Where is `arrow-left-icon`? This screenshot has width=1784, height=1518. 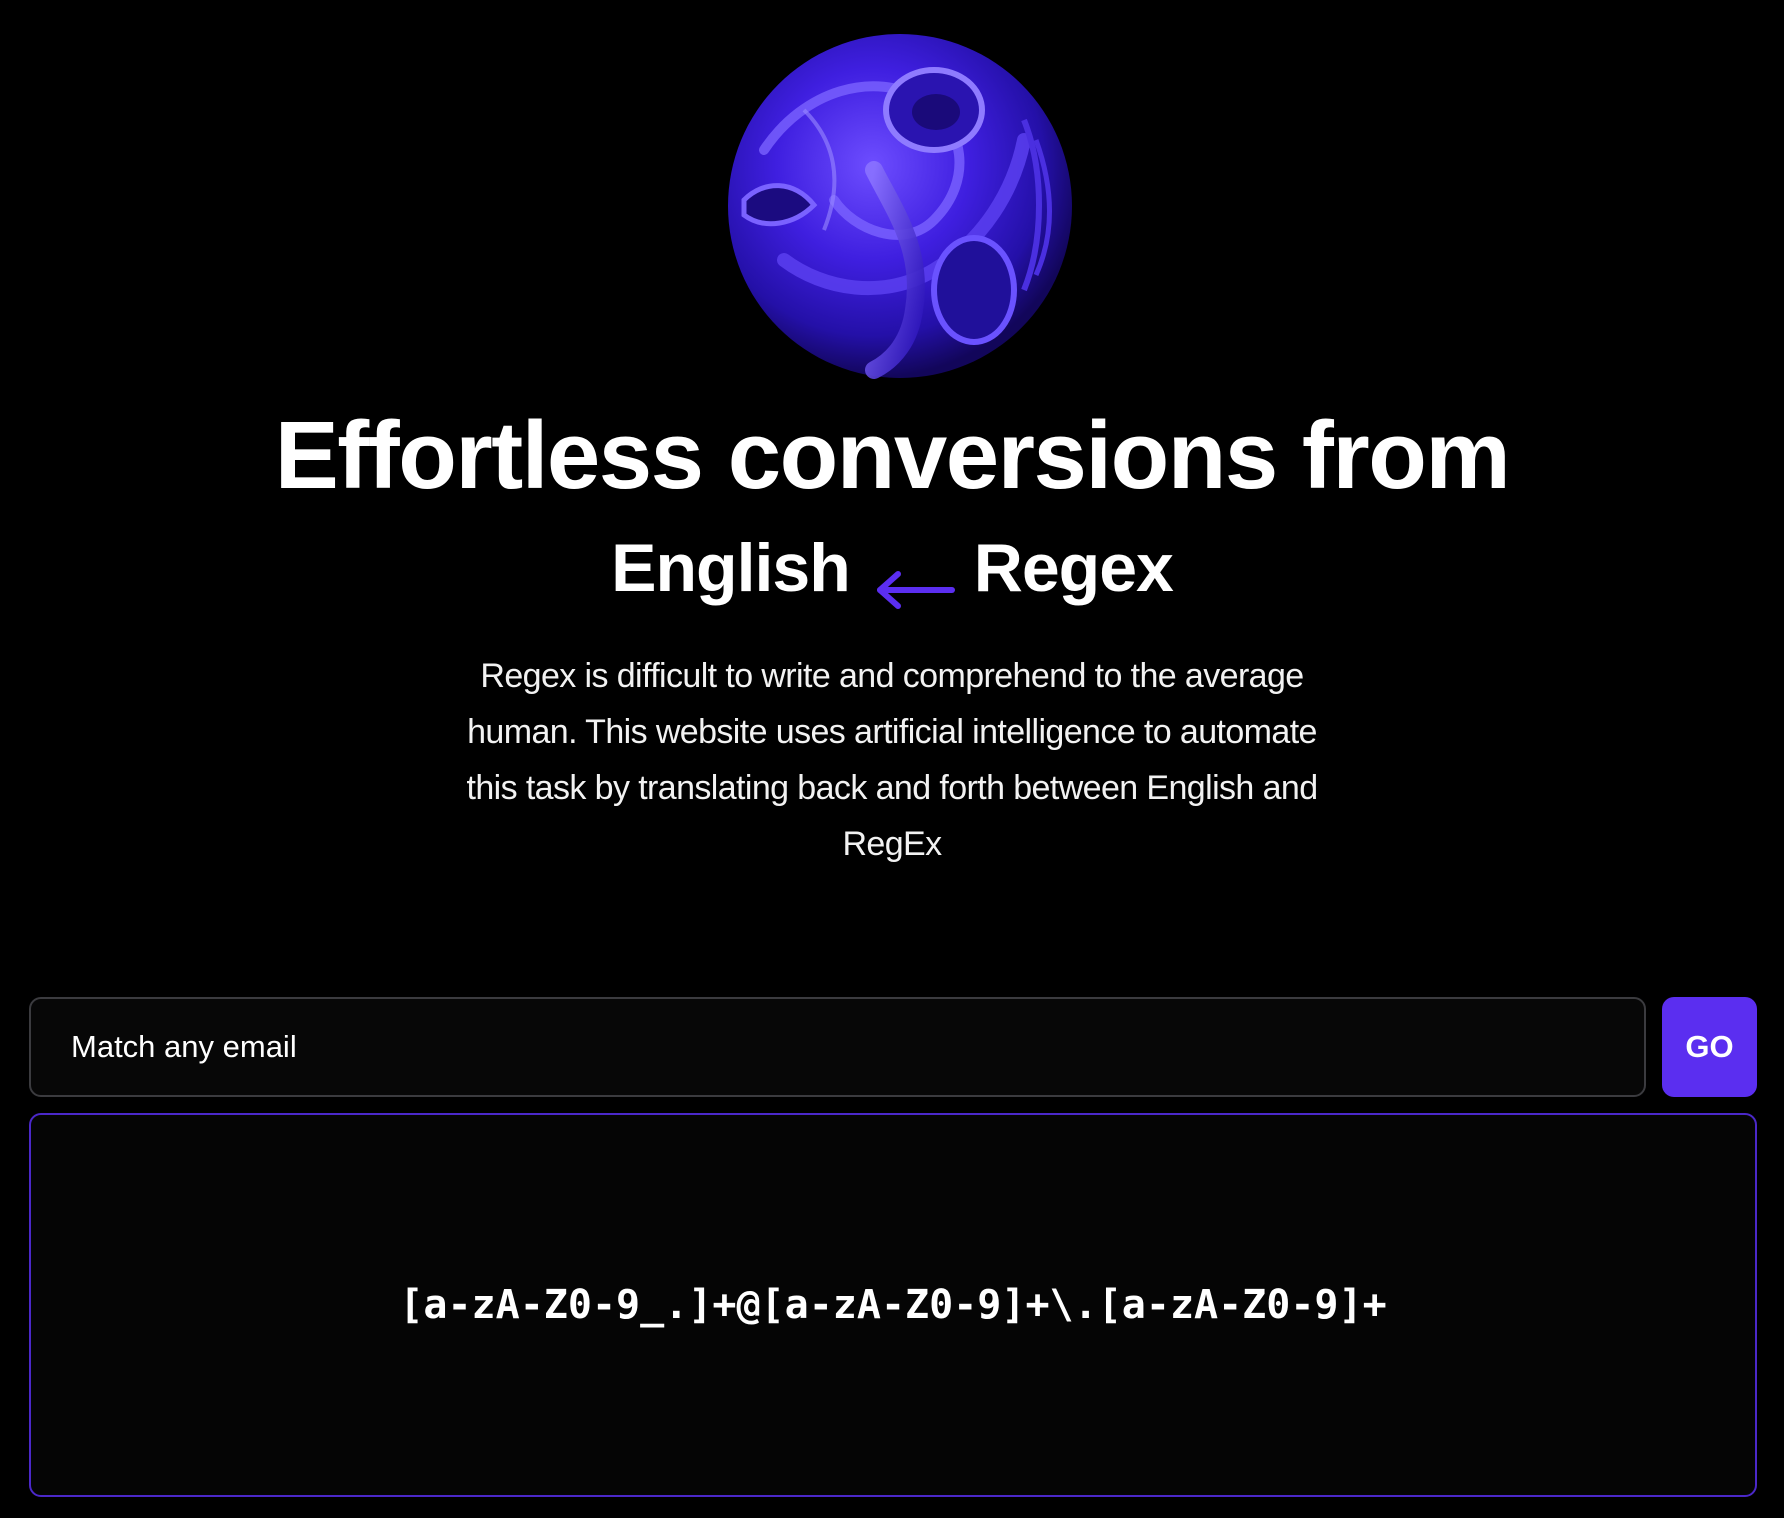
arrow-left-icon is located at coordinates (914, 578).